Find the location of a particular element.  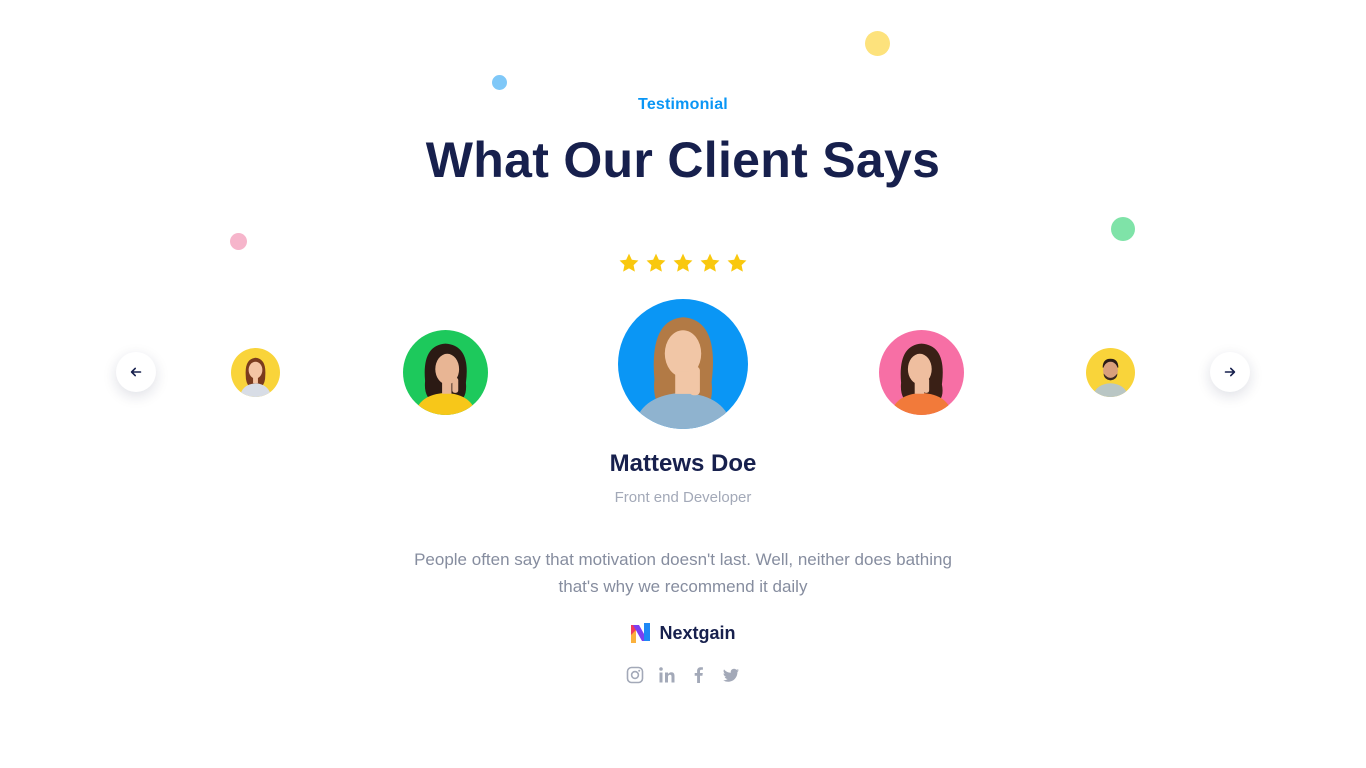

decorative-dot-pink is located at coordinates (238, 241).